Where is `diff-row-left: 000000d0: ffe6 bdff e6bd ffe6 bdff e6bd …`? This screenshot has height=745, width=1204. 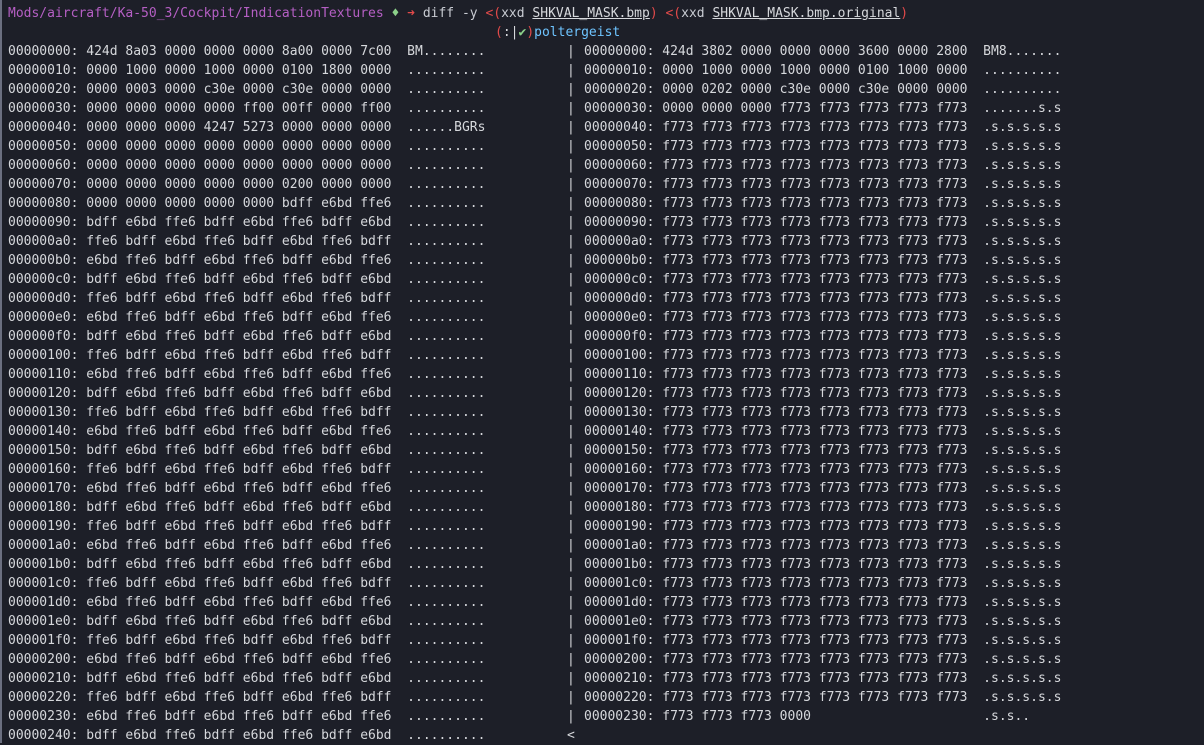 diff-row-left: 000000d0: ffe6 bdff e6bd ffe6 bdff e6bd … is located at coordinates (247, 298).